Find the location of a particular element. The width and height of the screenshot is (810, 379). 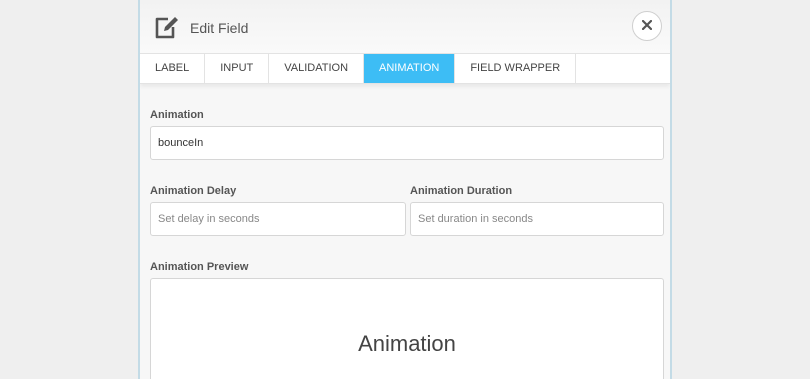

close-button is located at coordinates (647, 26).